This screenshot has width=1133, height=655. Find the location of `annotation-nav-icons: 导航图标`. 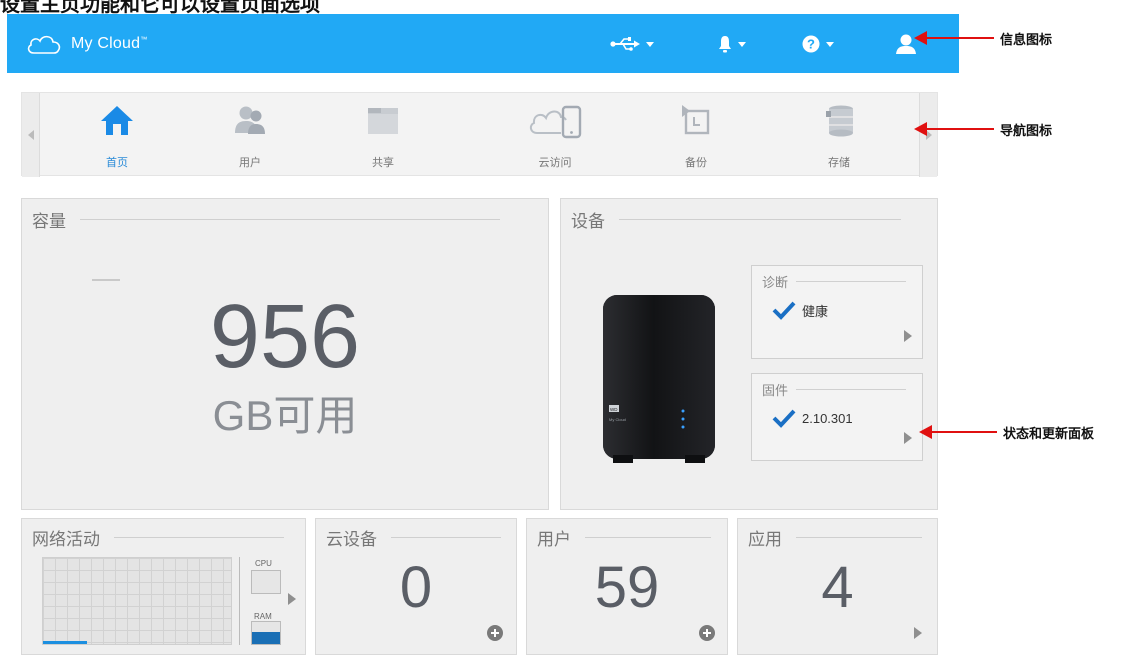

annotation-nav-icons: 导航图标 is located at coordinates (1026, 130).